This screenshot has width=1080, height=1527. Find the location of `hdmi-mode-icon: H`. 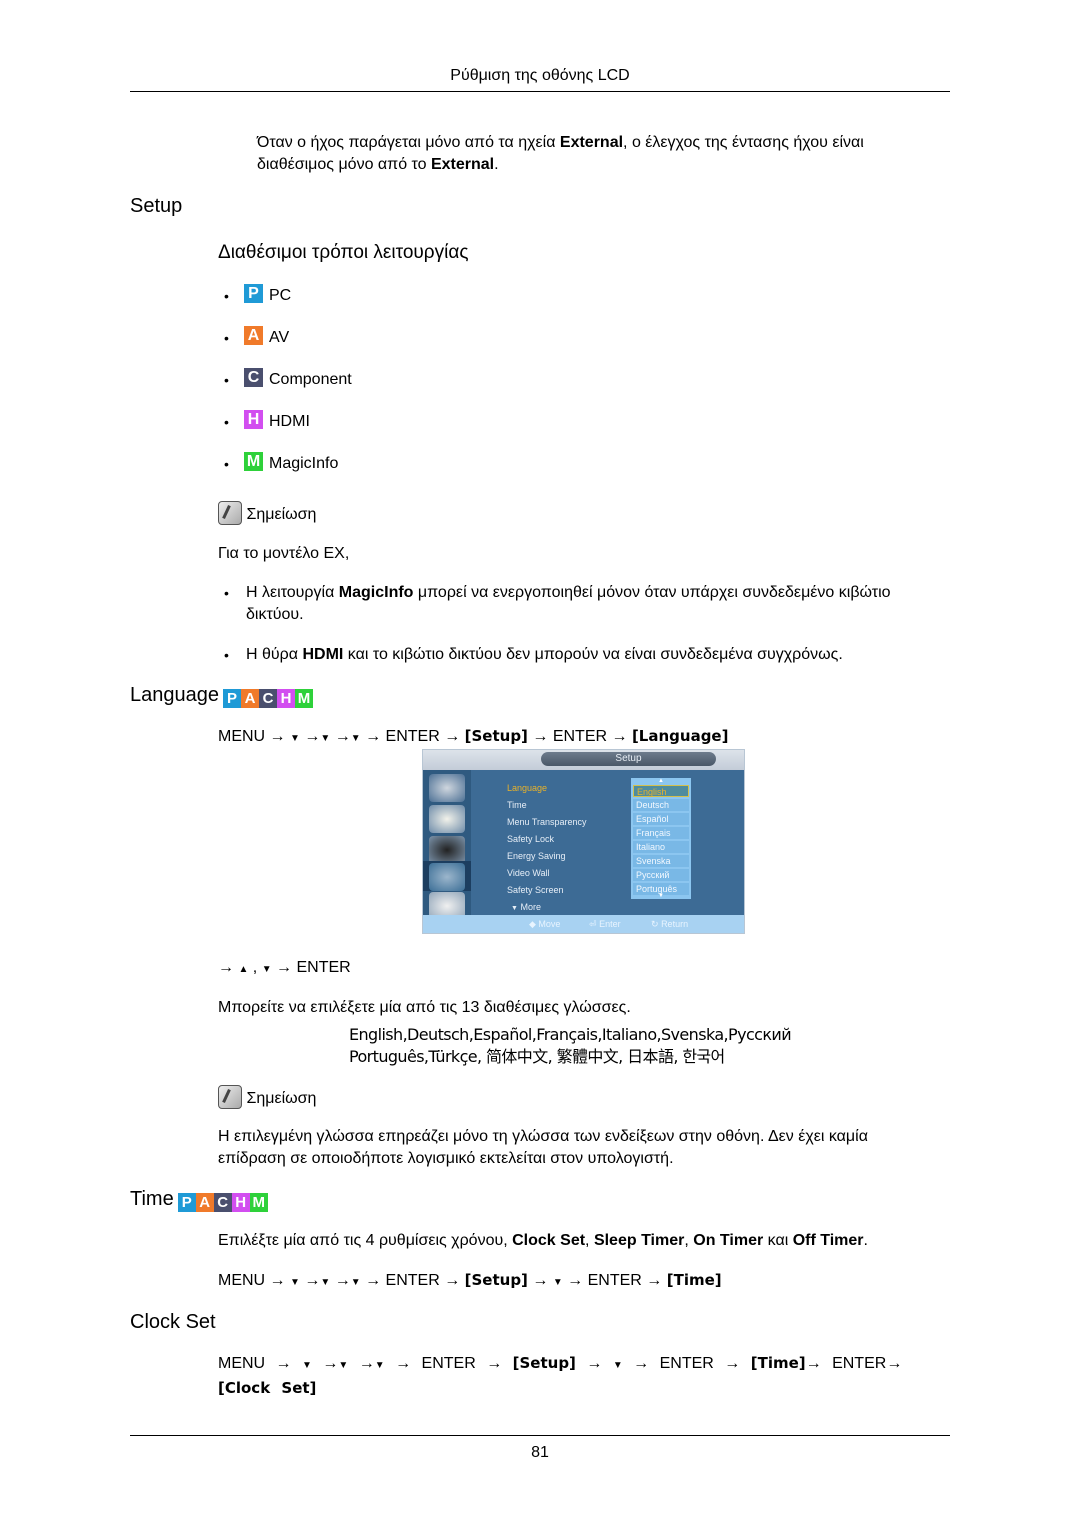

hdmi-mode-icon: H is located at coordinates (253, 419).